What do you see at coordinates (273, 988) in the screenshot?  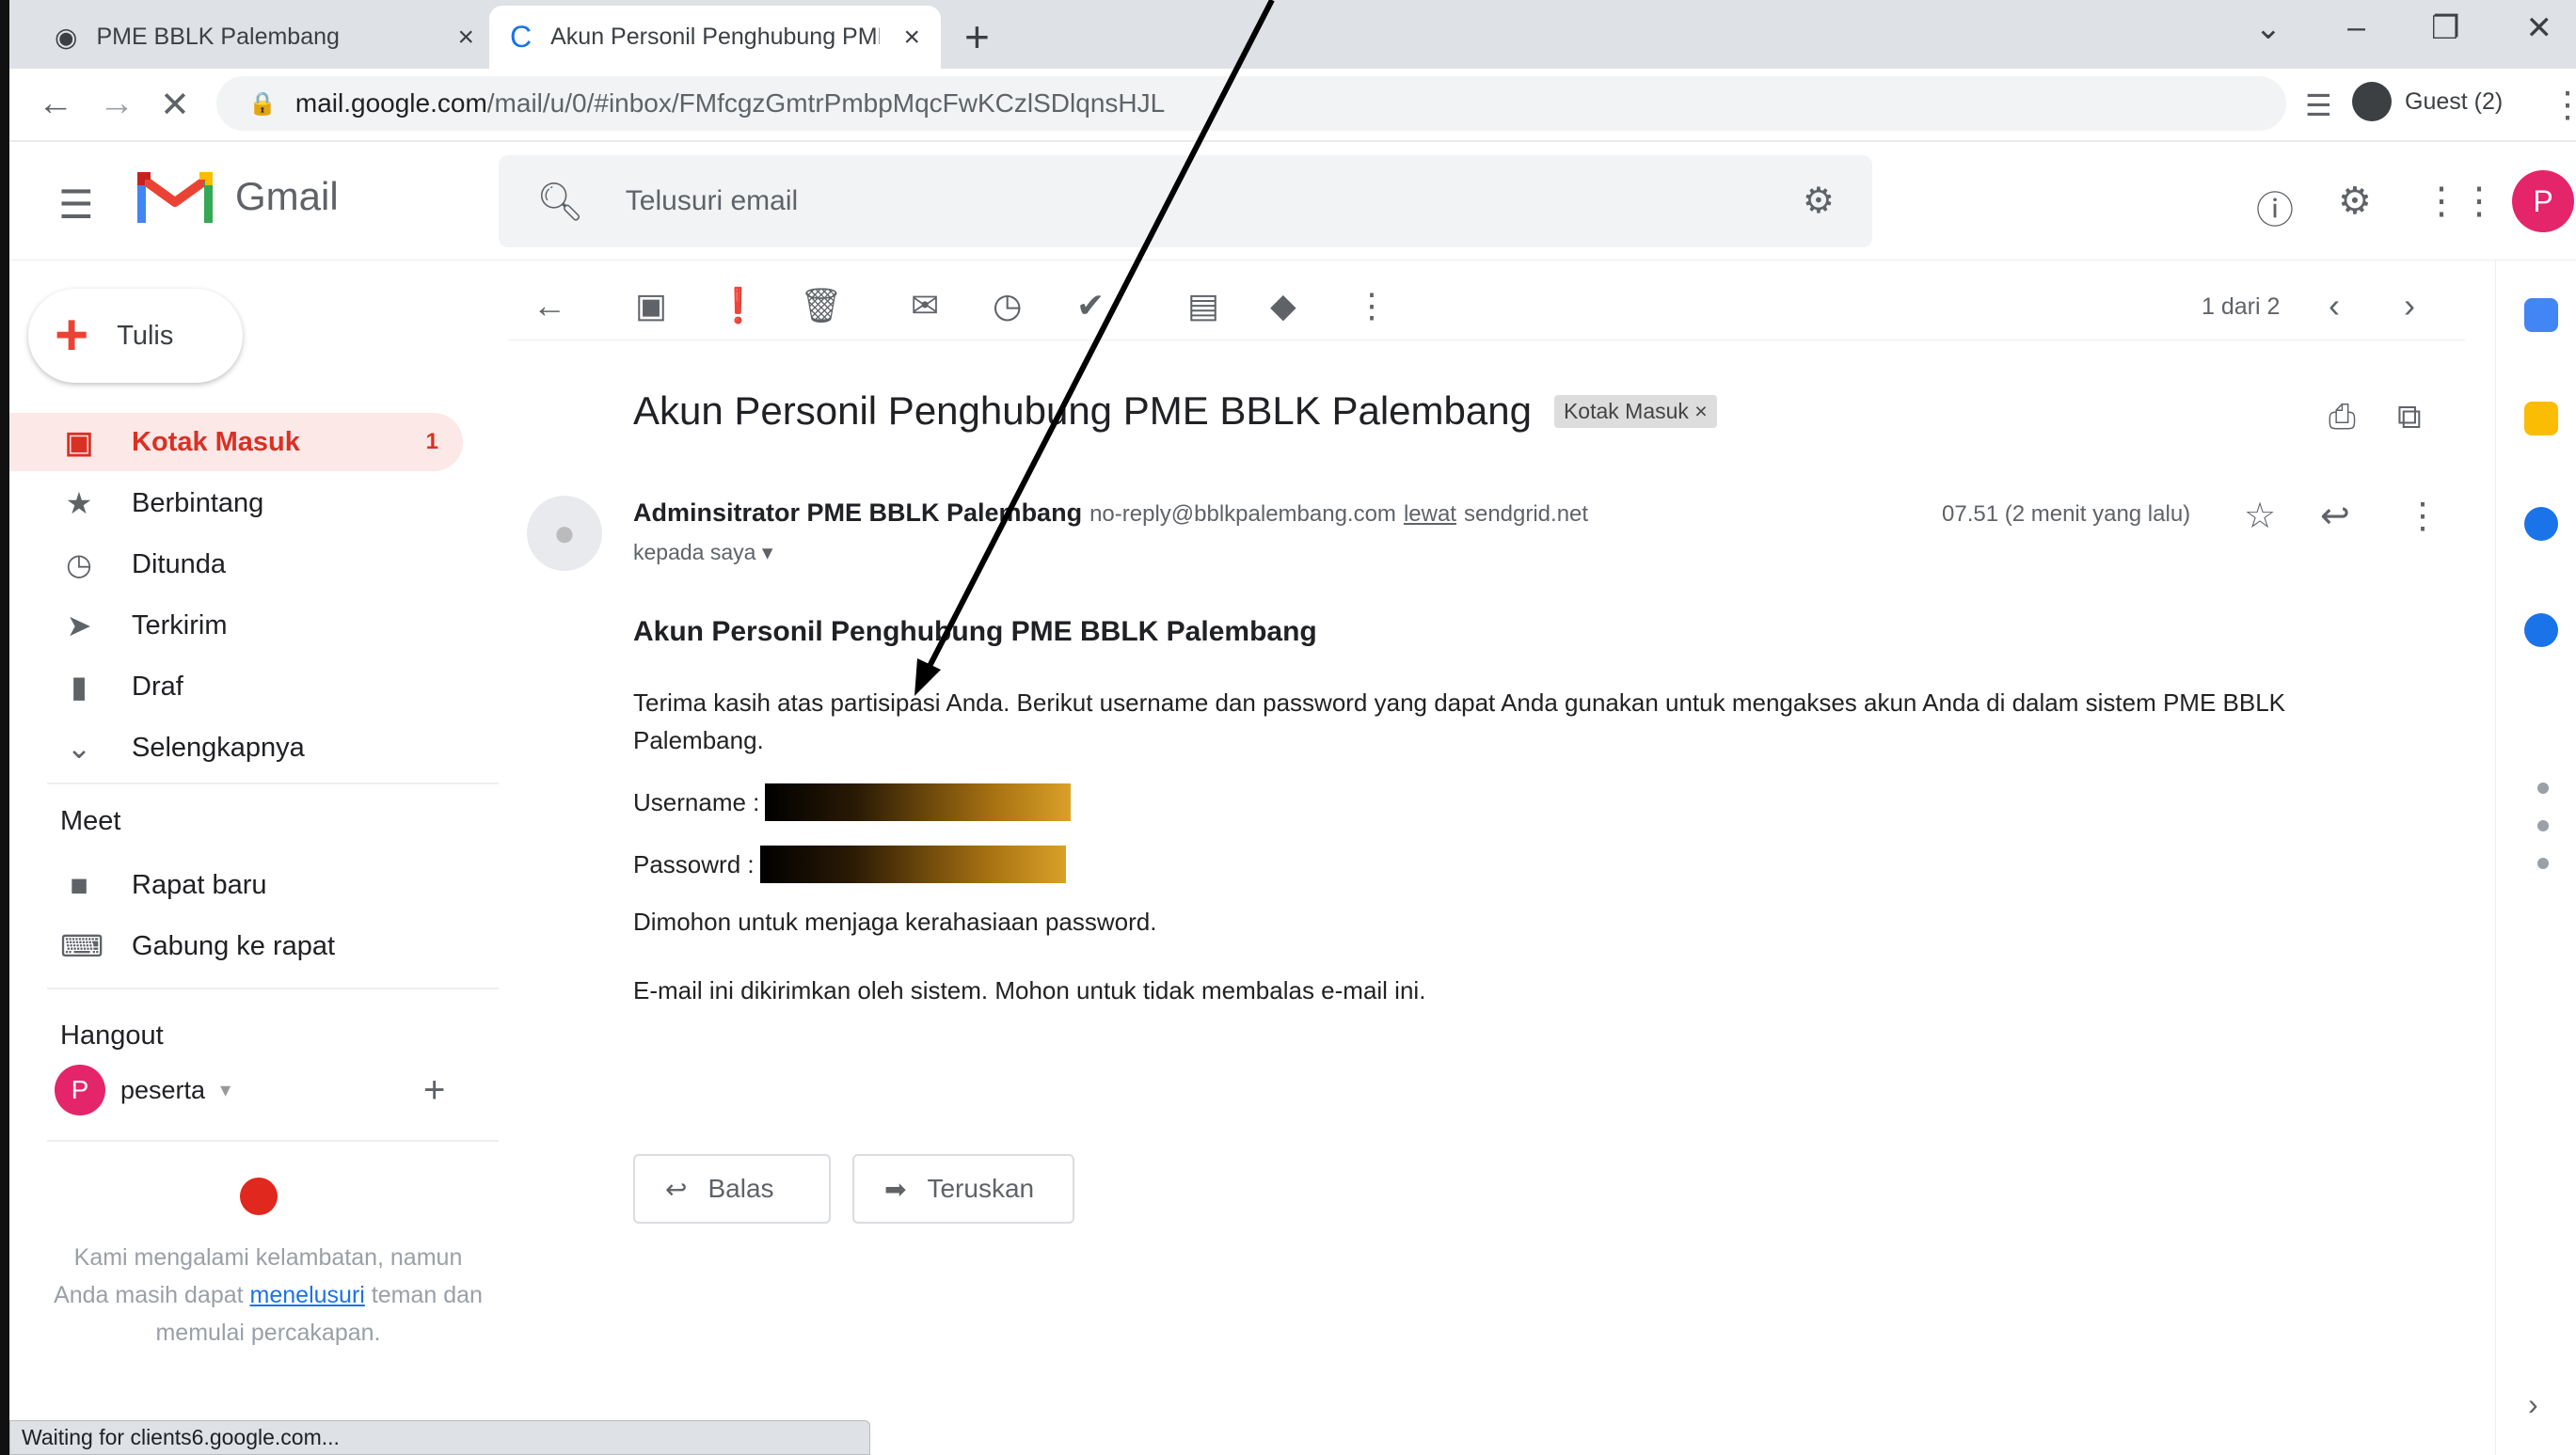 I see `divider` at bounding box center [273, 988].